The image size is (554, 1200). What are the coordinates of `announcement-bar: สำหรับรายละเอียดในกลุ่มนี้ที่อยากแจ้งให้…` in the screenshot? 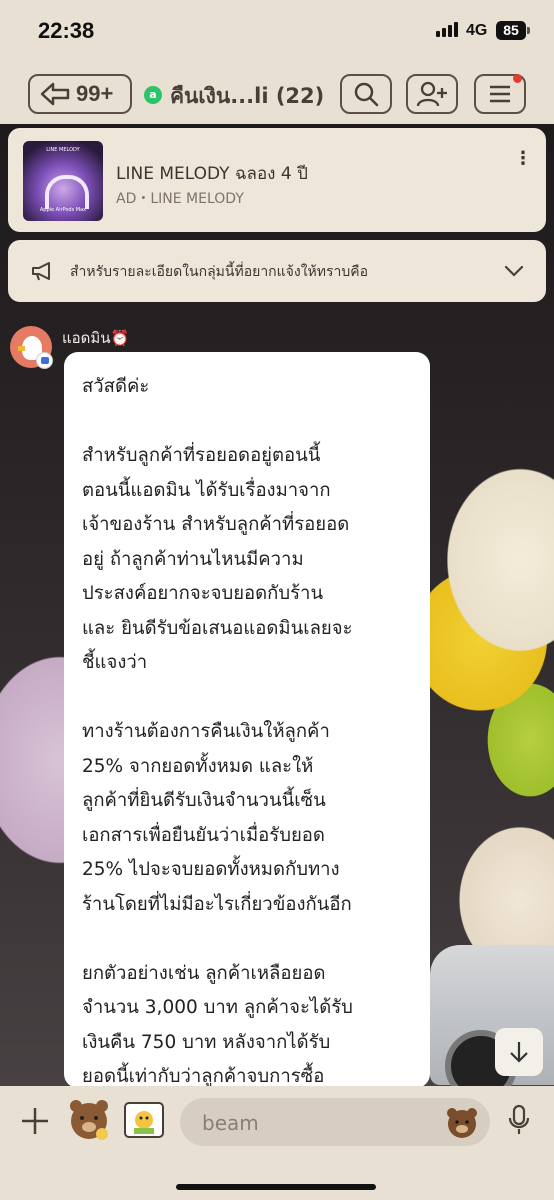 It's located at (277, 271).